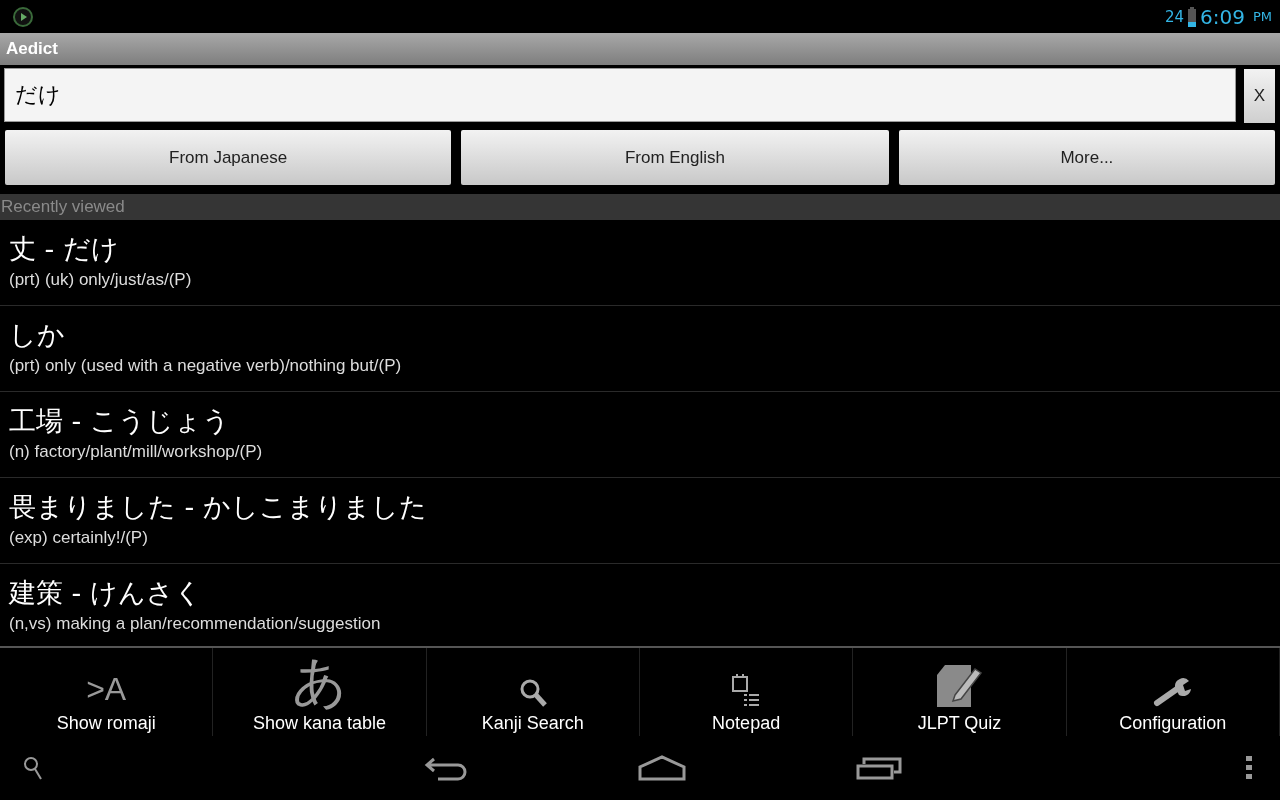 The width and height of the screenshot is (1280, 800). I want to click on entry-term: 丈 - だけ, so click(64, 249).